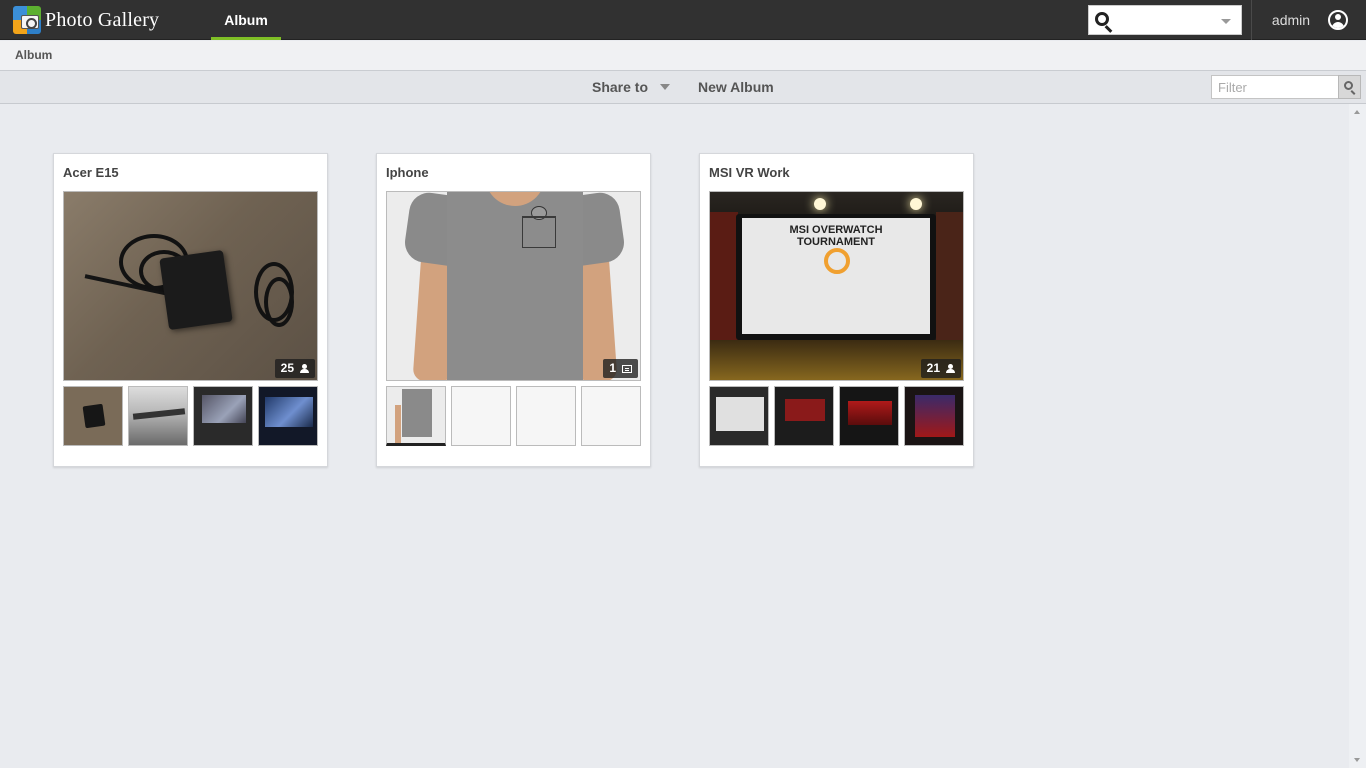 The width and height of the screenshot is (1366, 768). I want to click on breadcrumb: Album, so click(33, 55).